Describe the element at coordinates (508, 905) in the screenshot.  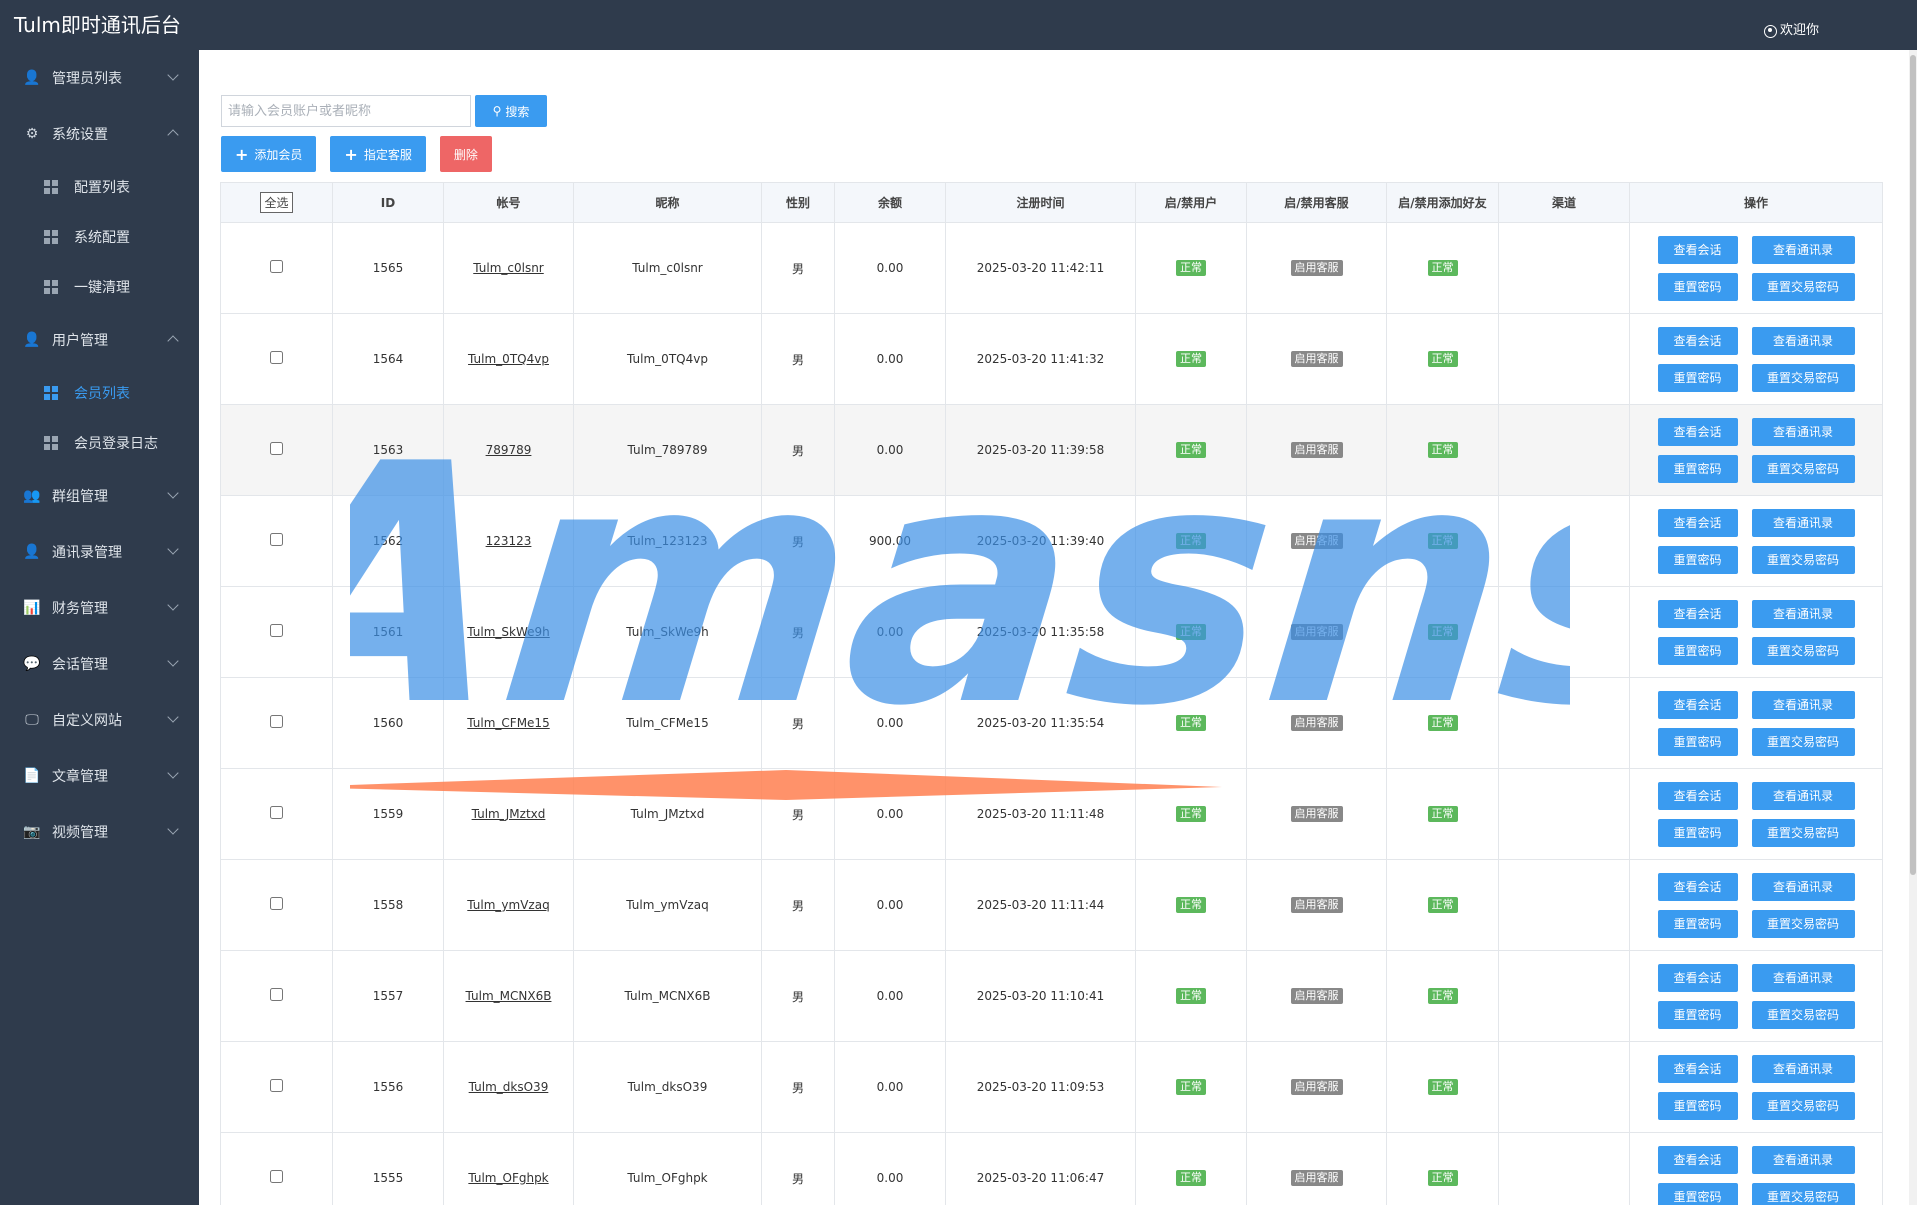
I see `account-link: Tulm_ymVzaq` at that location.